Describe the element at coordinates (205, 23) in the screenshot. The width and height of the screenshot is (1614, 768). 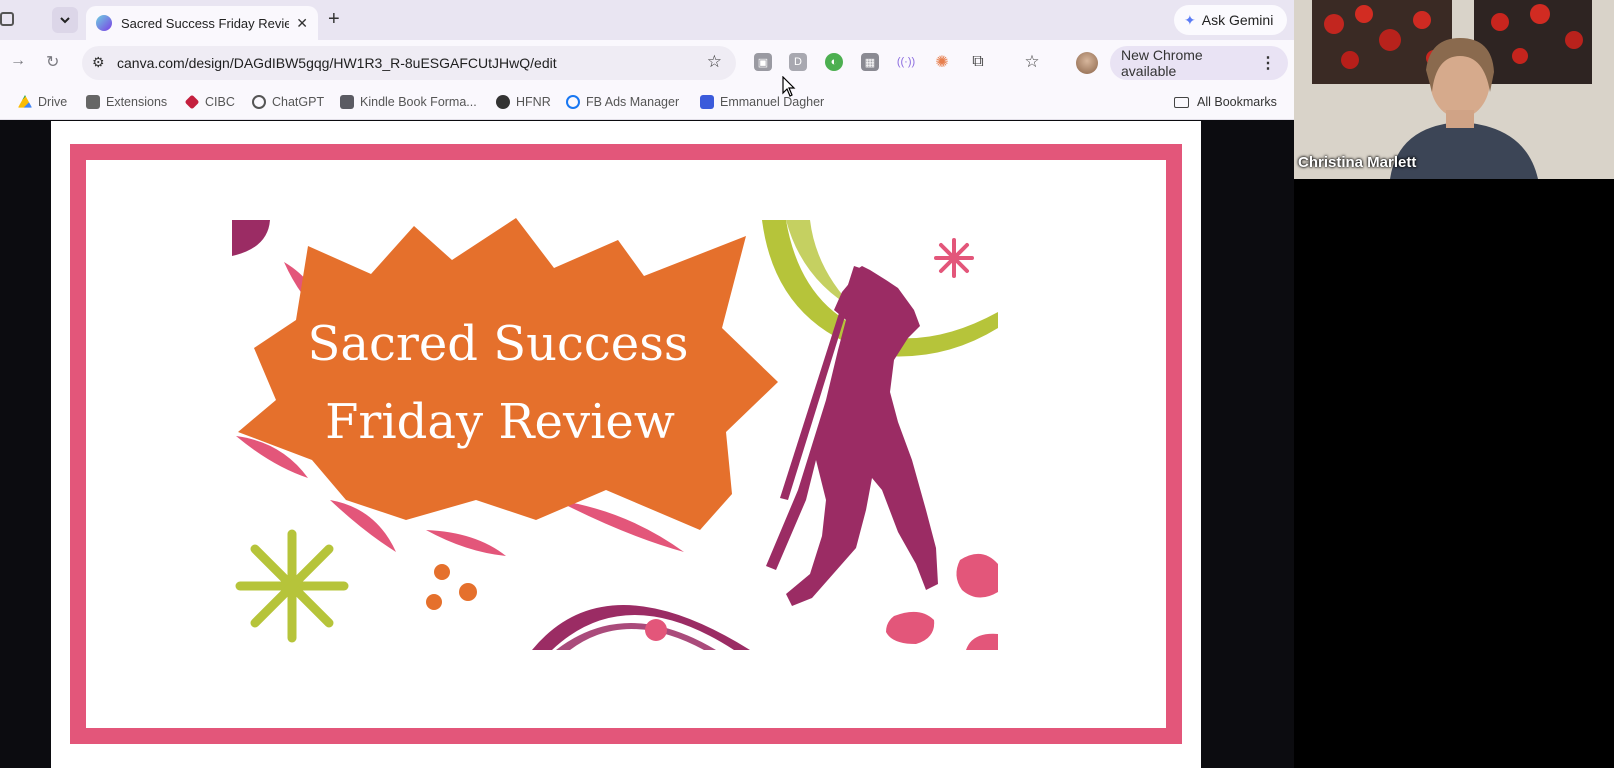
I see `tab-title: Sacred Success Friday Review` at that location.